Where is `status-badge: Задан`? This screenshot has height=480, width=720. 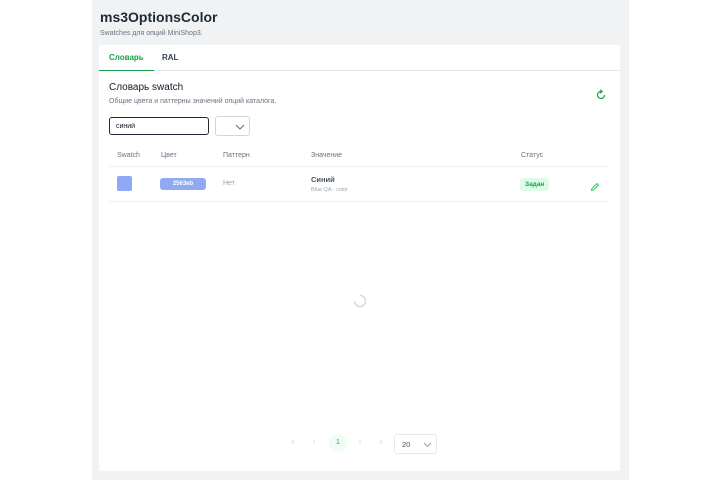 status-badge: Задан is located at coordinates (535, 184).